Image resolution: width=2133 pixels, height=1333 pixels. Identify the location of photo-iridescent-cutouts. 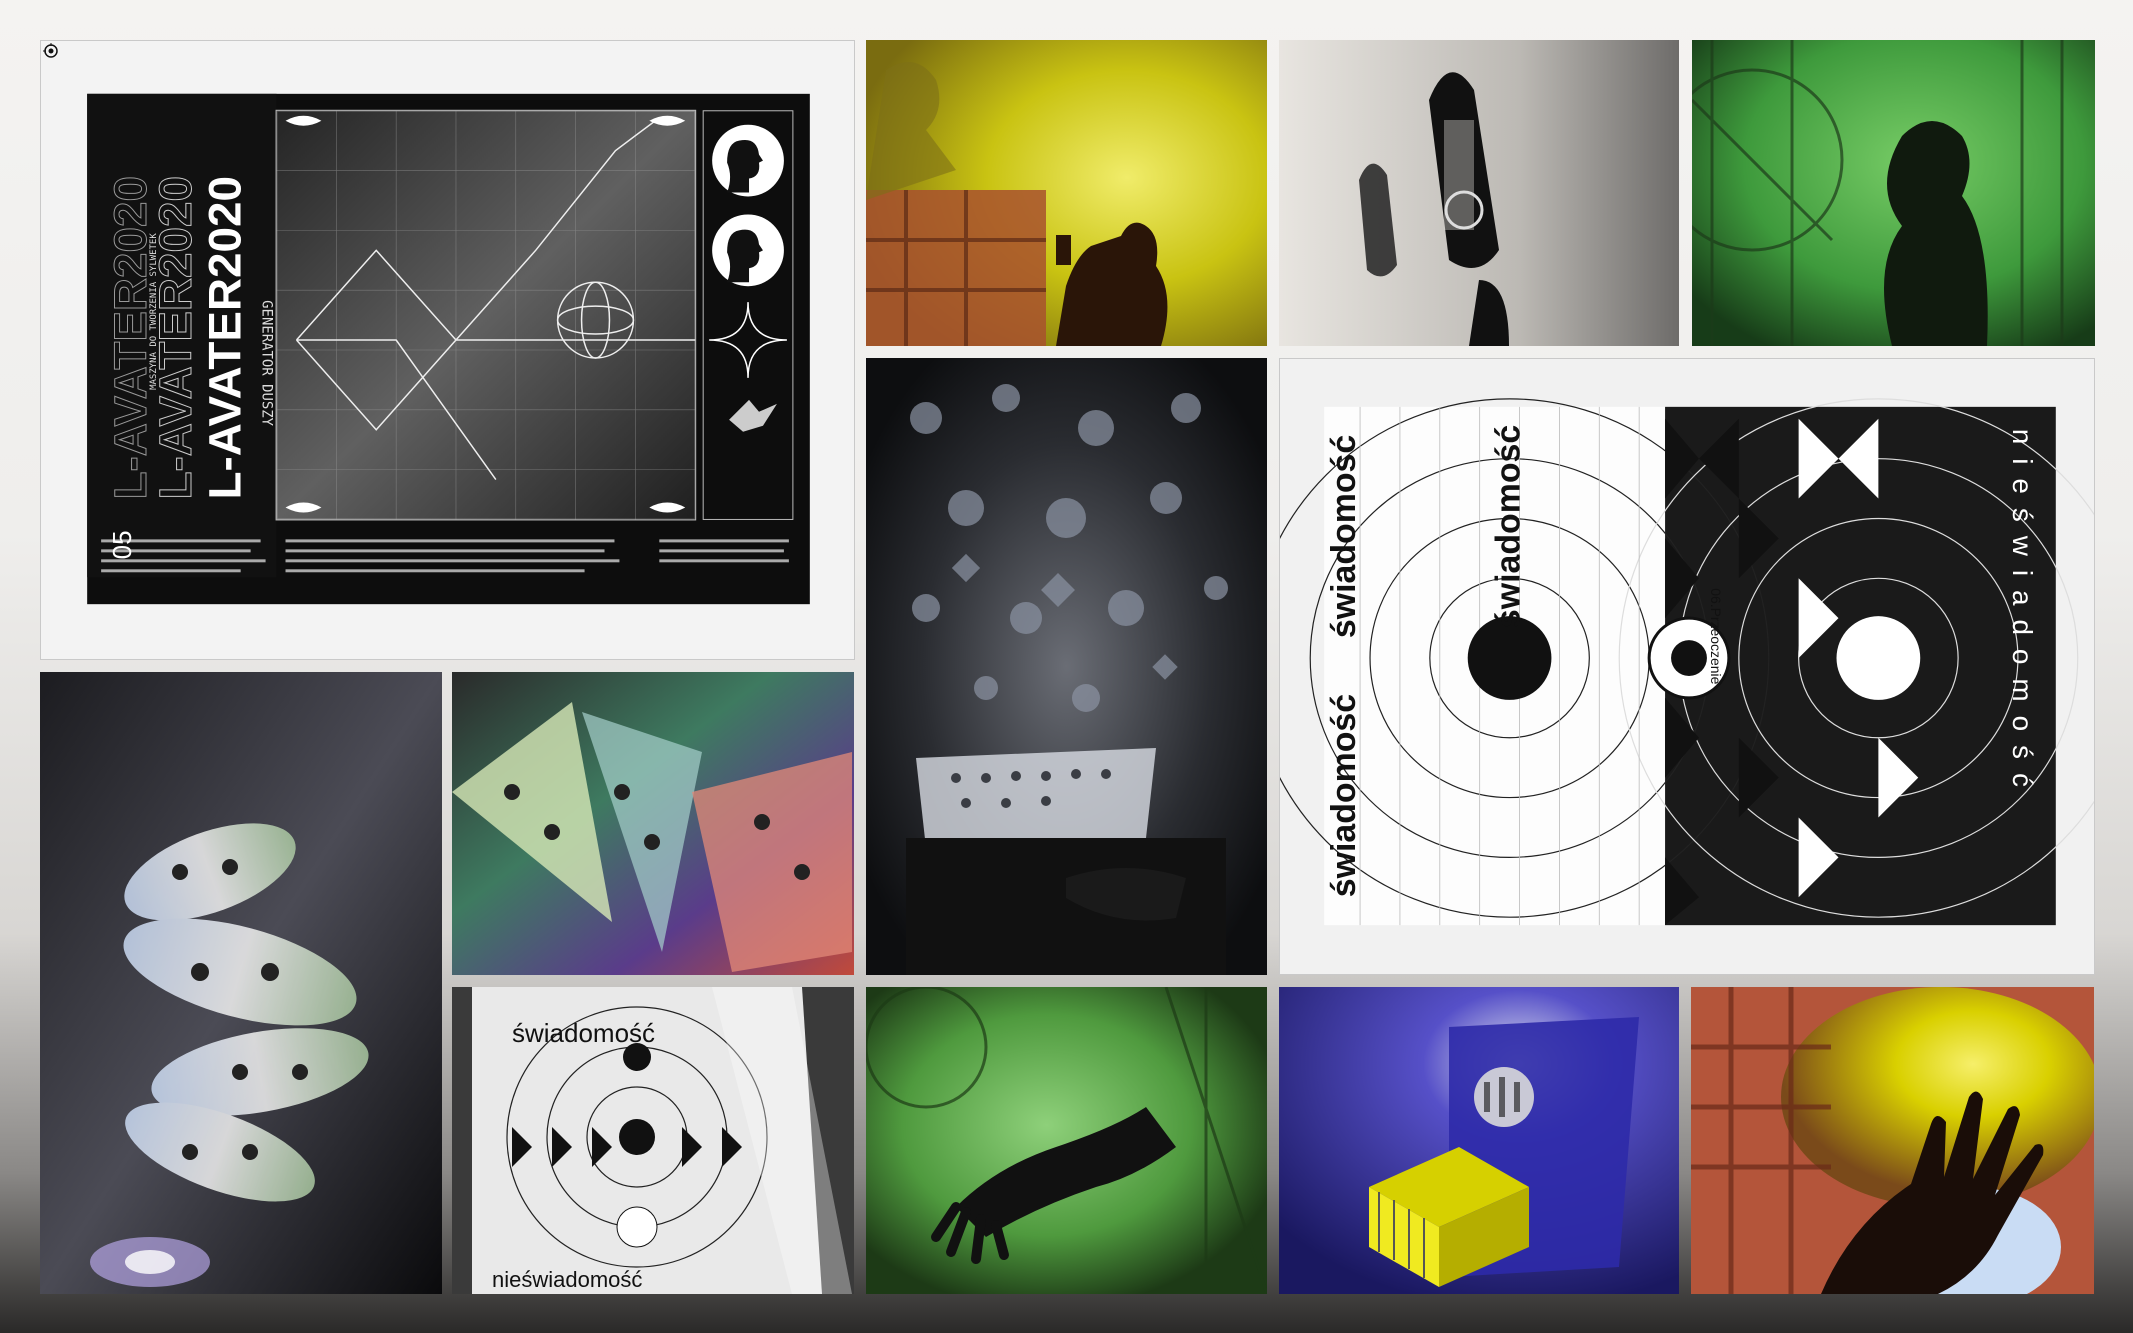
(653, 823).